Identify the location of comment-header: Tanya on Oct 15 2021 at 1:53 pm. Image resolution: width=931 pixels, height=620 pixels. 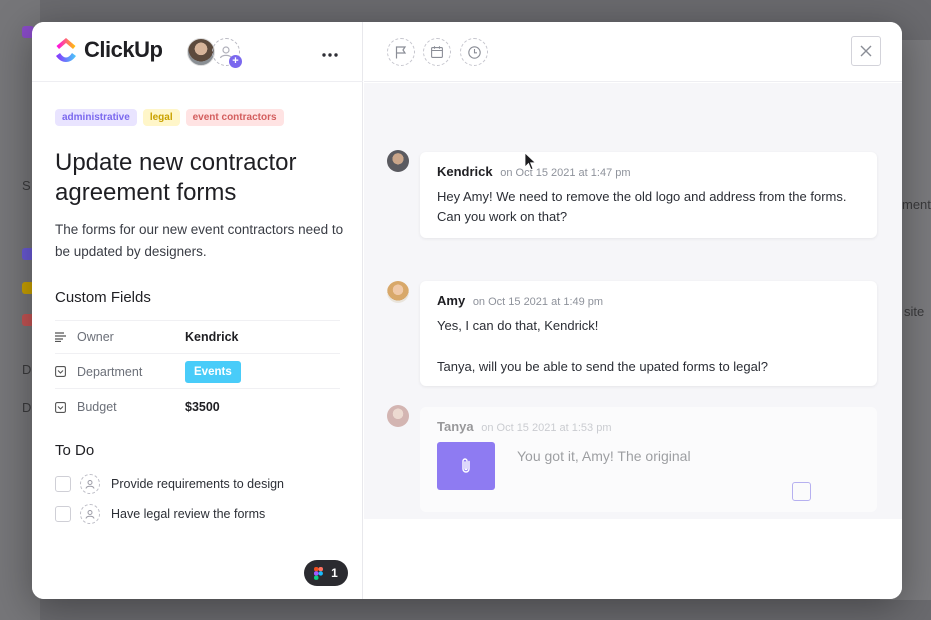
(648, 426).